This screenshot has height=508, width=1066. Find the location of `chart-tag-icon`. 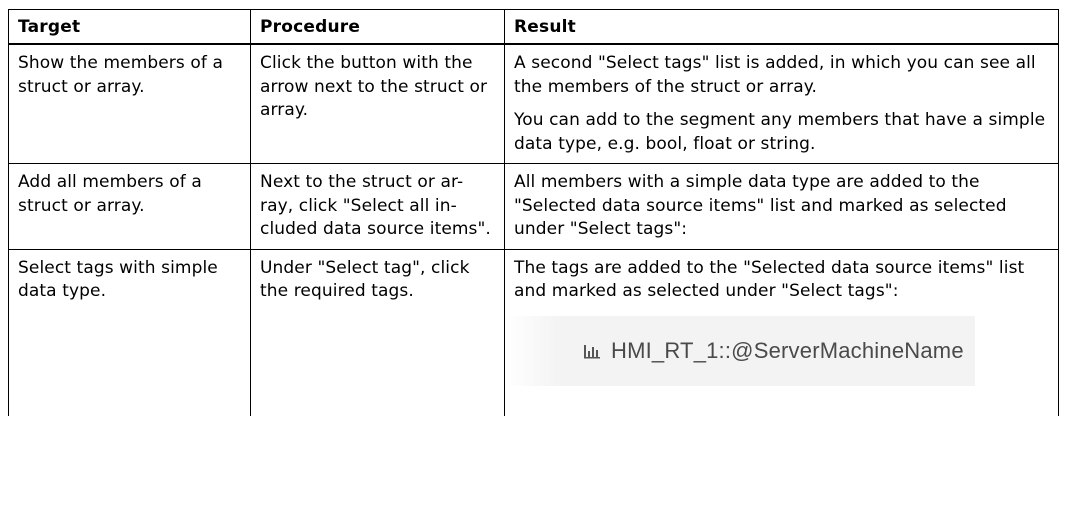

chart-tag-icon is located at coordinates (592, 351).